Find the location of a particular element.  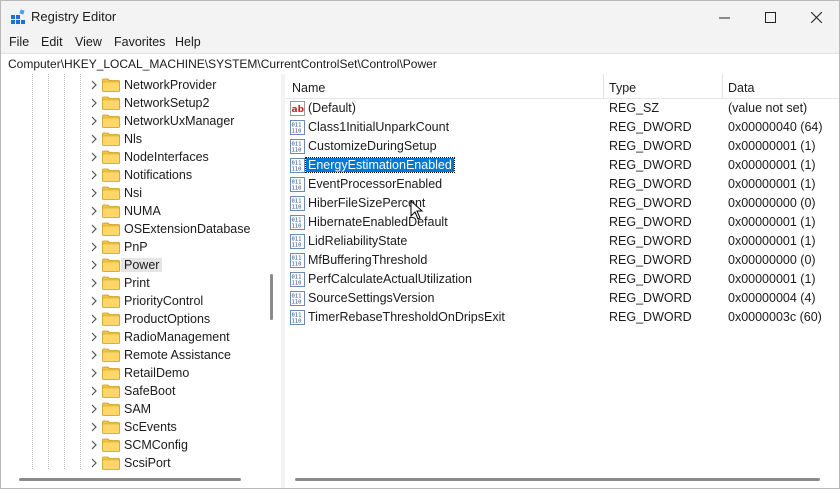

column-type: Type is located at coordinates (622, 88).